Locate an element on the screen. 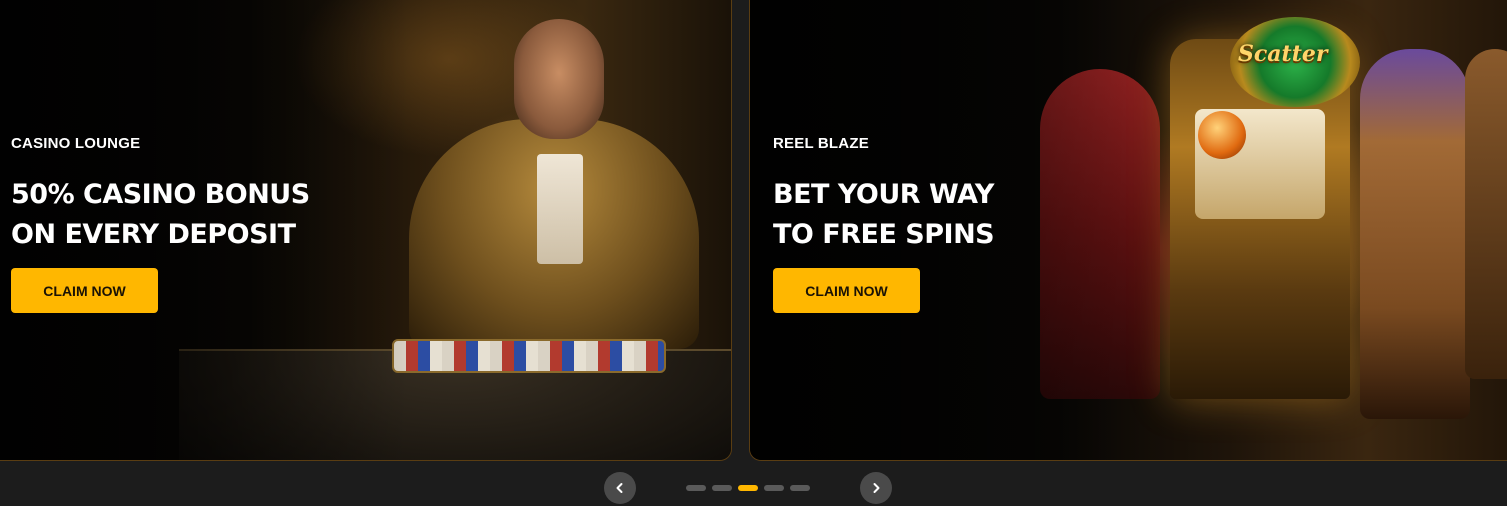  dealer-shirt-image is located at coordinates (560, 209).